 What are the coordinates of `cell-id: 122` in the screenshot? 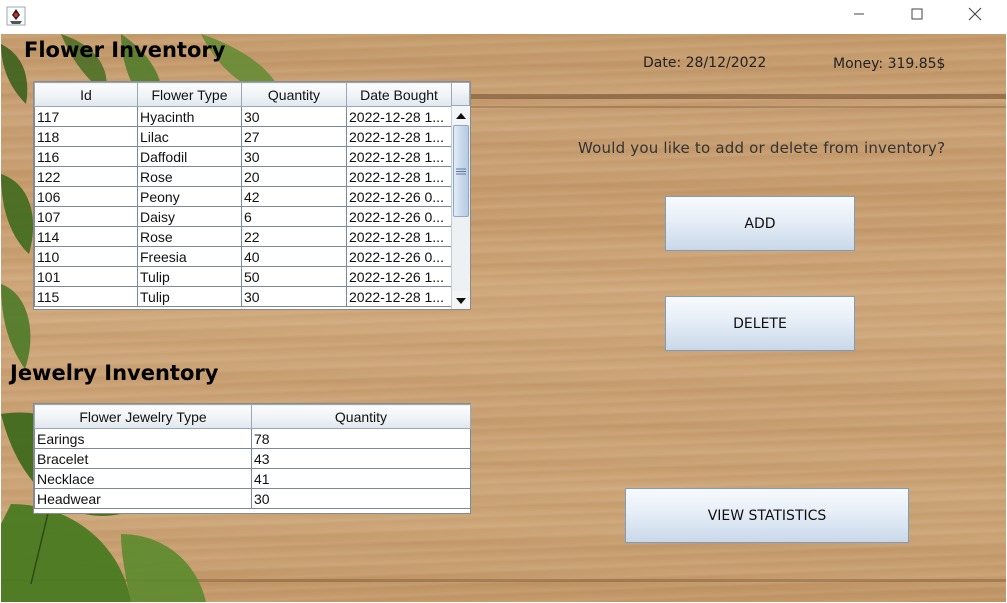 It's located at (86, 176).